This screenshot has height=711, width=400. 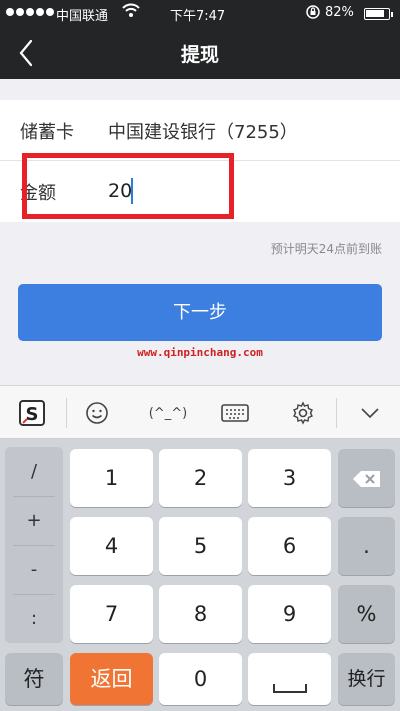 I want to click on next-step-button: 下一步, so click(x=200, y=312).